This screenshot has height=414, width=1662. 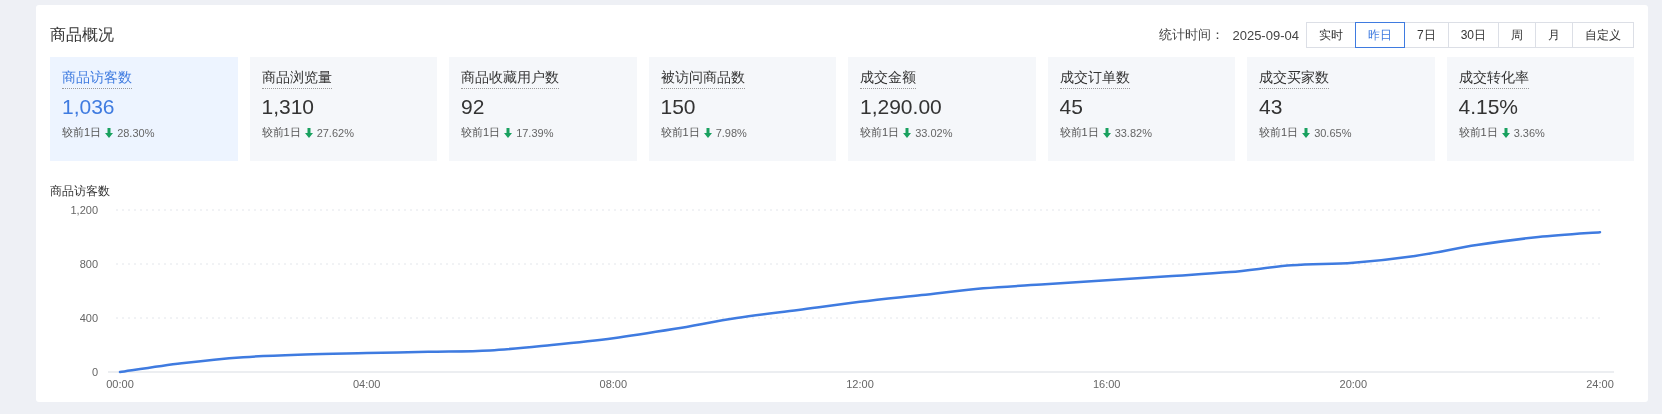 I want to click on change-percent: 28.30%, so click(x=136, y=132).